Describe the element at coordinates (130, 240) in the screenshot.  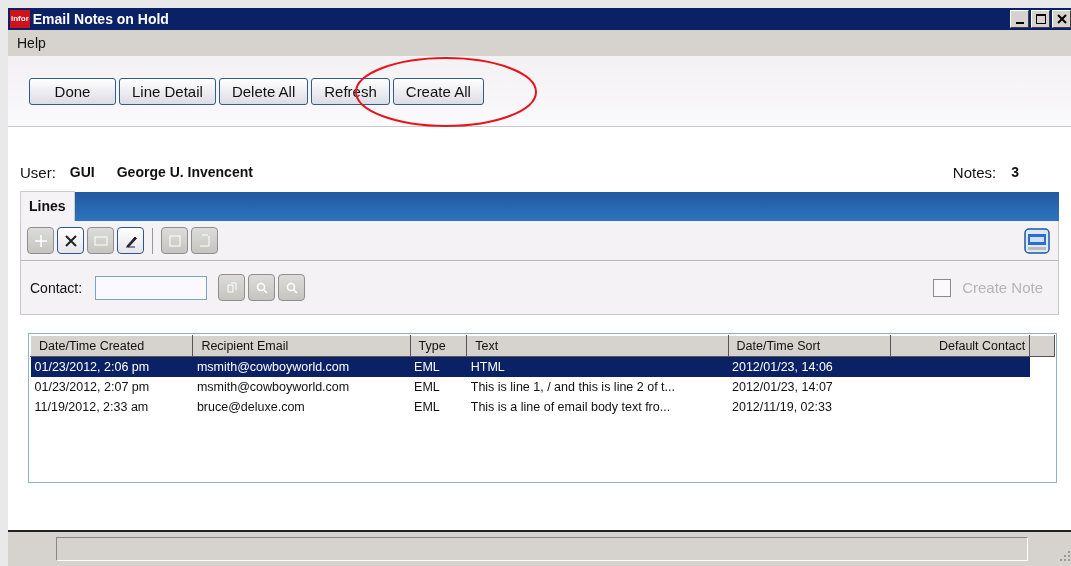
I see `pencil-button` at that location.